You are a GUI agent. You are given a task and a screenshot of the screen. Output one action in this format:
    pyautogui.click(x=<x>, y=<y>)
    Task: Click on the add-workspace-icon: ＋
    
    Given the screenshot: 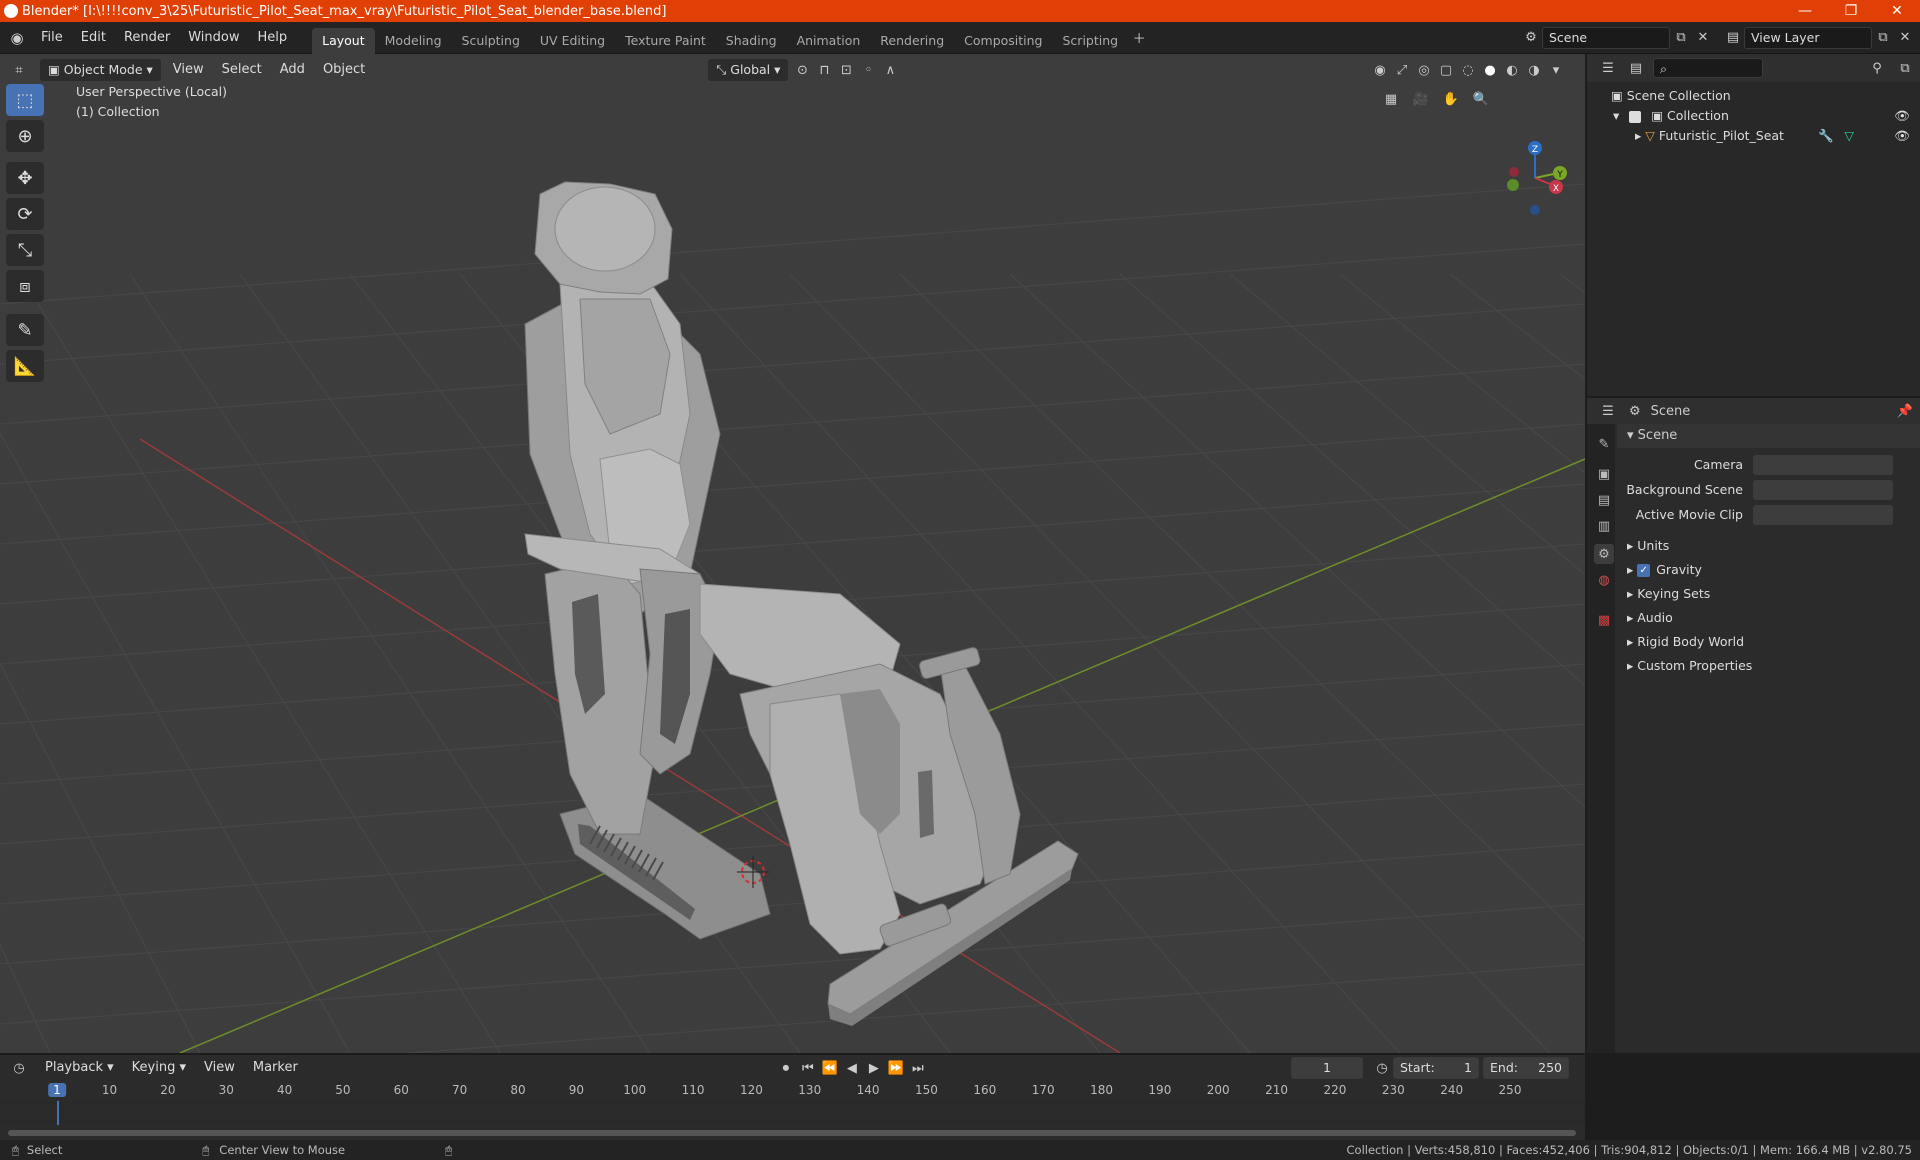 What is the action you would take?
    pyautogui.click(x=1139, y=38)
    